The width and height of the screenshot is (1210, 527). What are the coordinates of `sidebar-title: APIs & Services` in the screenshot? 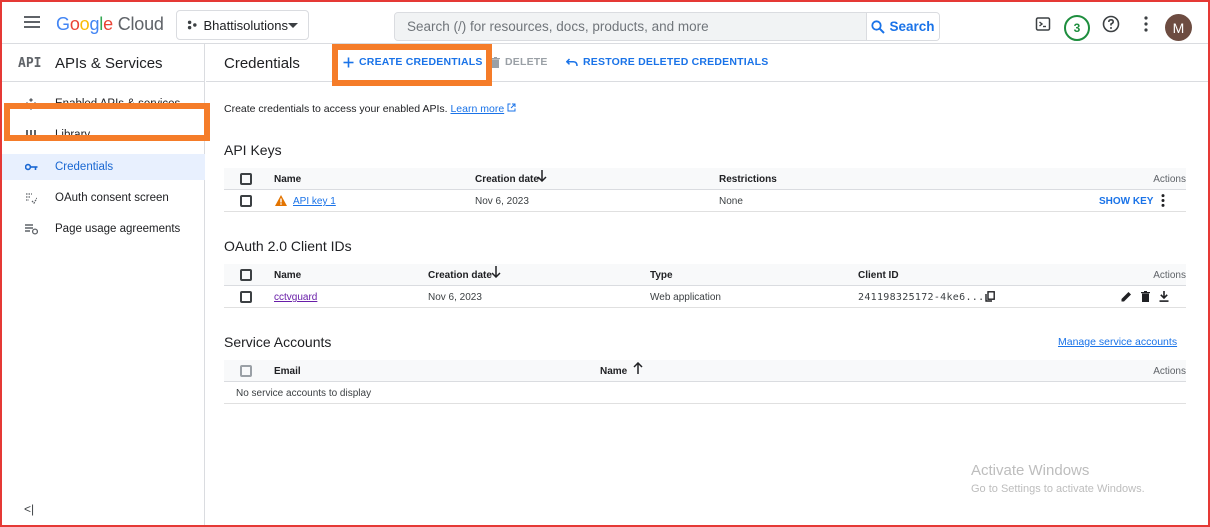 It's located at (109, 63).